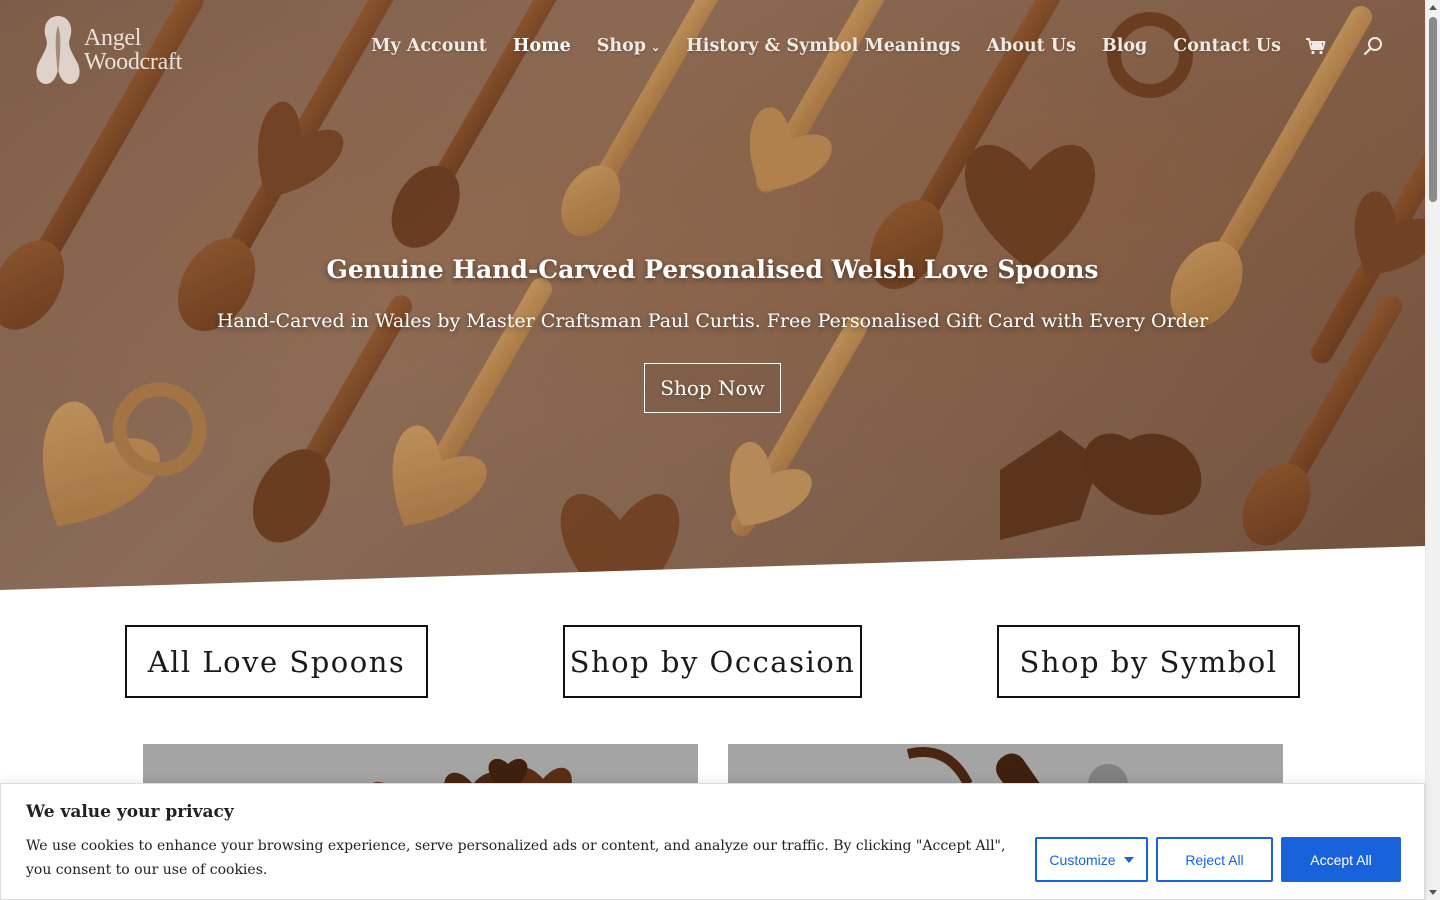 The width and height of the screenshot is (1440, 900). Describe the element at coordinates (1341, 859) in the screenshot. I see `accept-all-button: Accept All` at that location.